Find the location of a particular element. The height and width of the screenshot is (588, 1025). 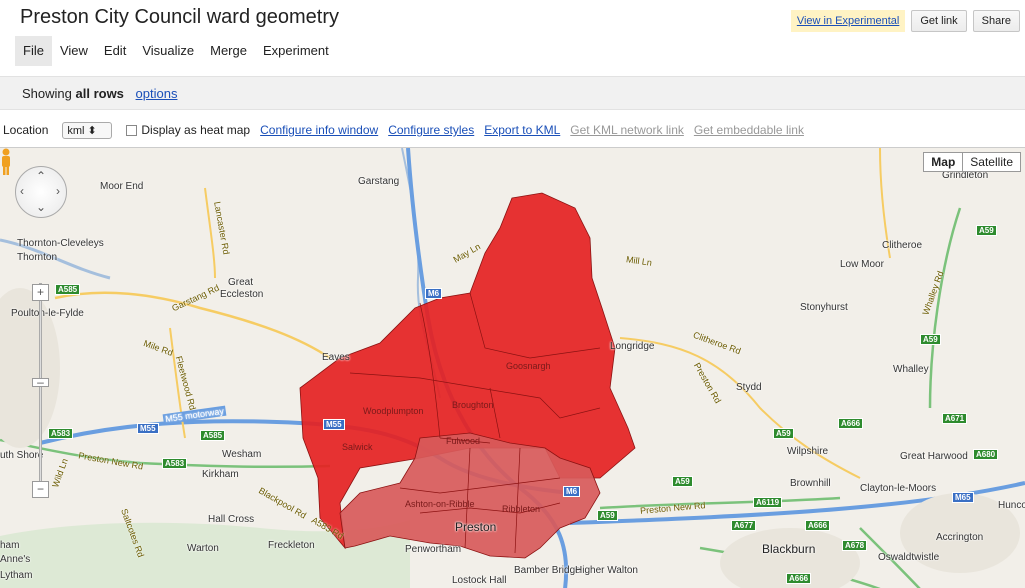

ward-label: Goosnargh is located at coordinates (528, 366).